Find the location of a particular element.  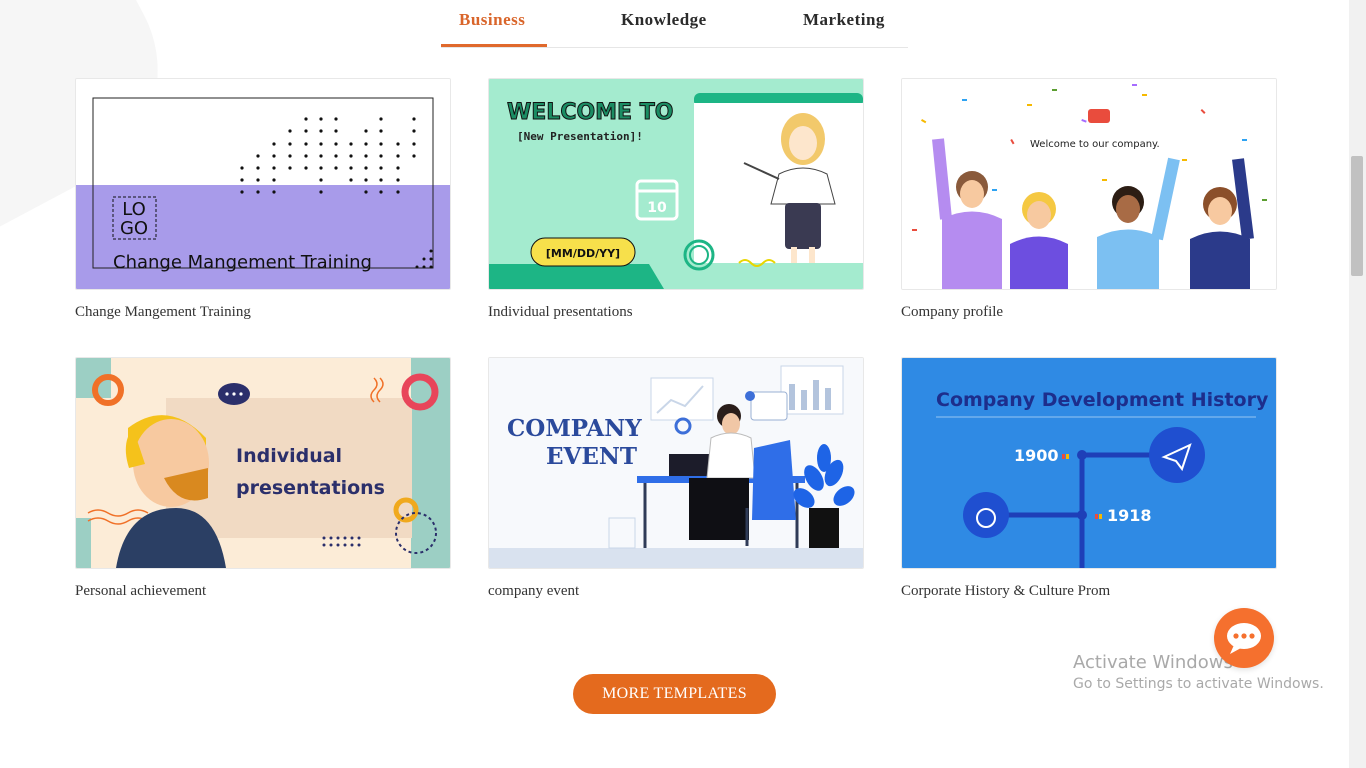

thumbnail-heading: WELCOME TO is located at coordinates (590, 112).